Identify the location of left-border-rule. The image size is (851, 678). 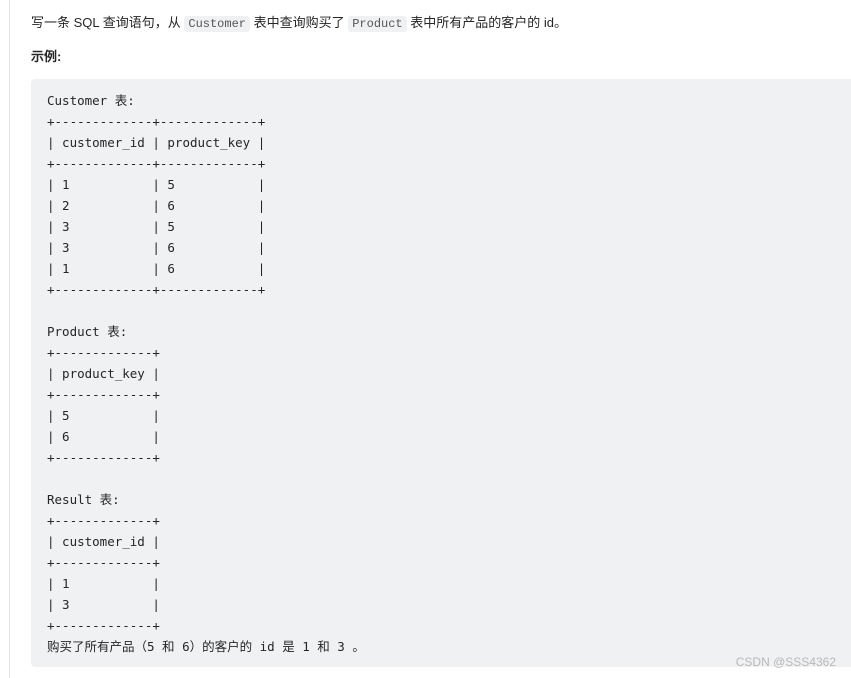
(9, 339).